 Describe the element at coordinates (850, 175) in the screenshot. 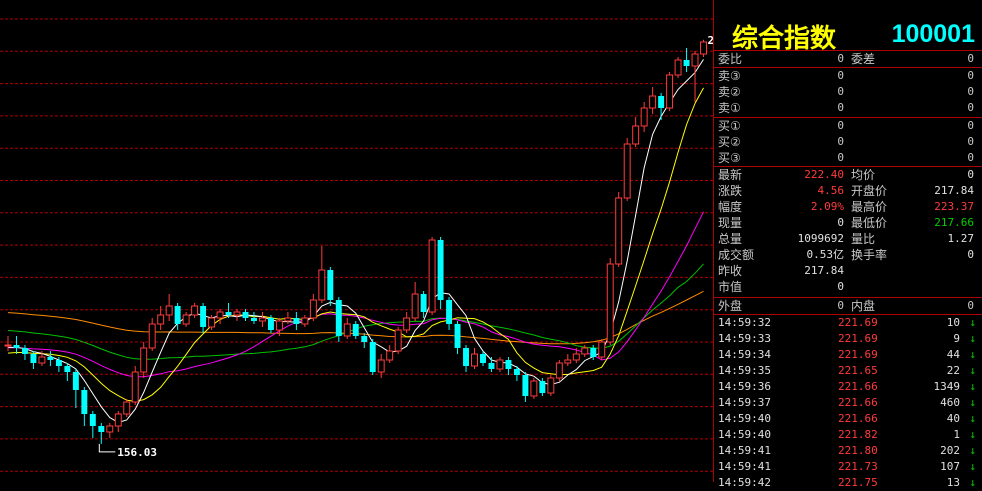

I see `stat-row: 最新 222.40 均价 0` at that location.